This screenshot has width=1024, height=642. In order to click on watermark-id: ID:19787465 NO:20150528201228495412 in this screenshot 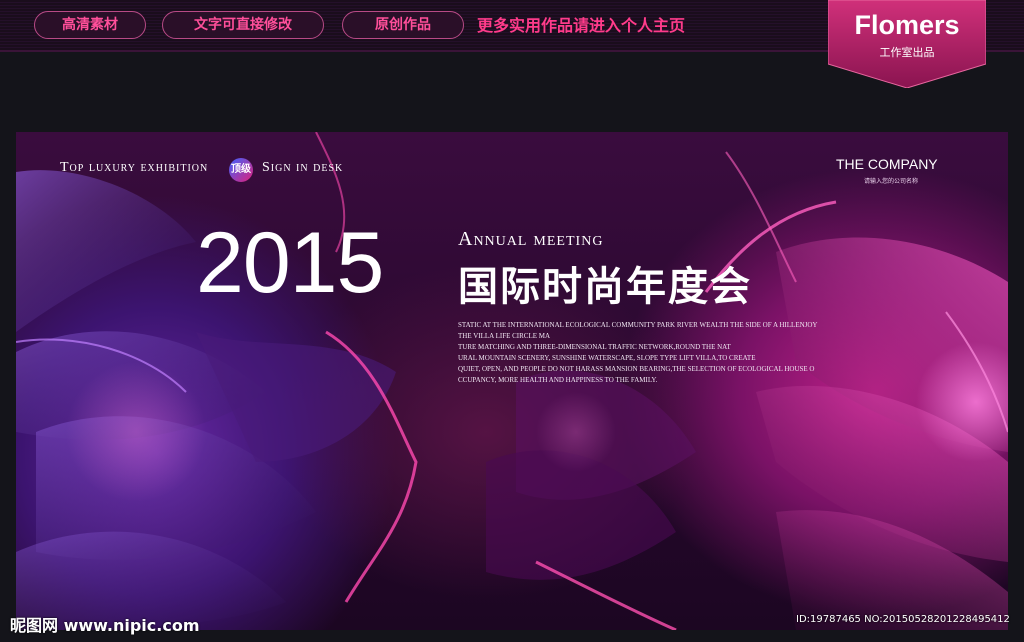, I will do `click(903, 619)`.